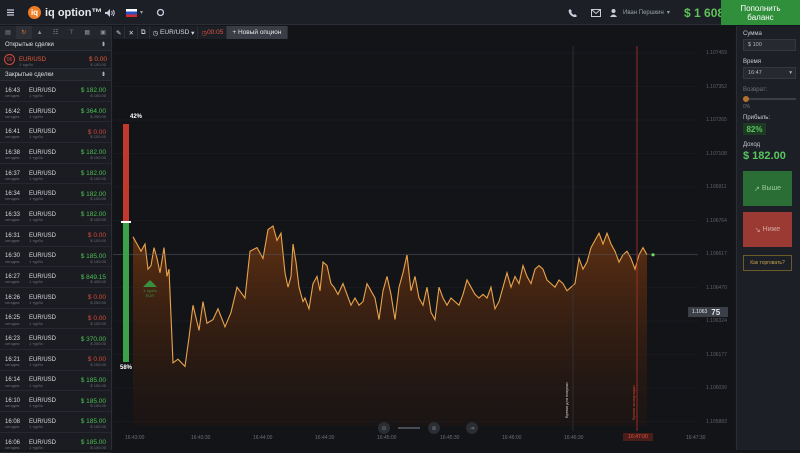 The image size is (800, 453). Describe the element at coordinates (653, 255) in the screenshot. I see `current-price-dot` at that location.